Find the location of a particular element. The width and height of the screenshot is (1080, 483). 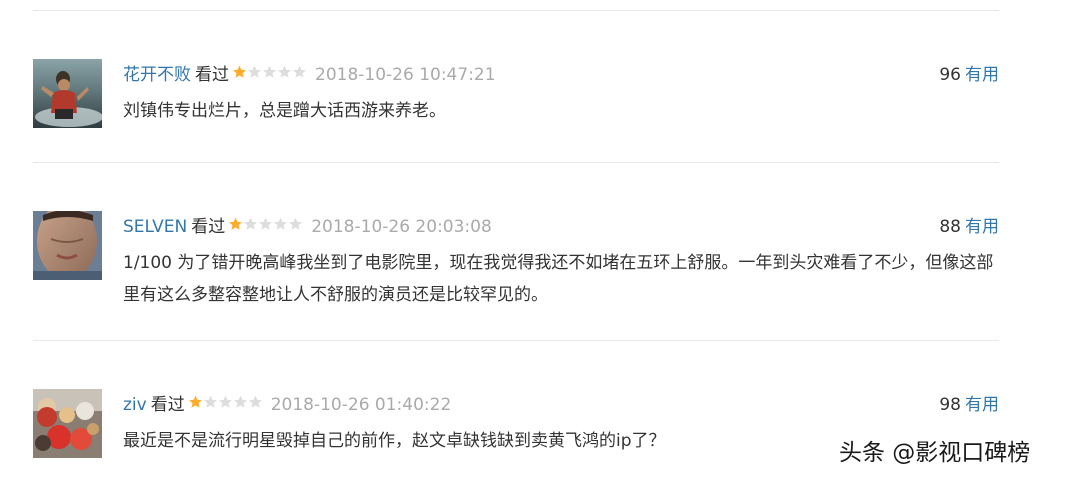

vote-count: 88 is located at coordinates (950, 227).